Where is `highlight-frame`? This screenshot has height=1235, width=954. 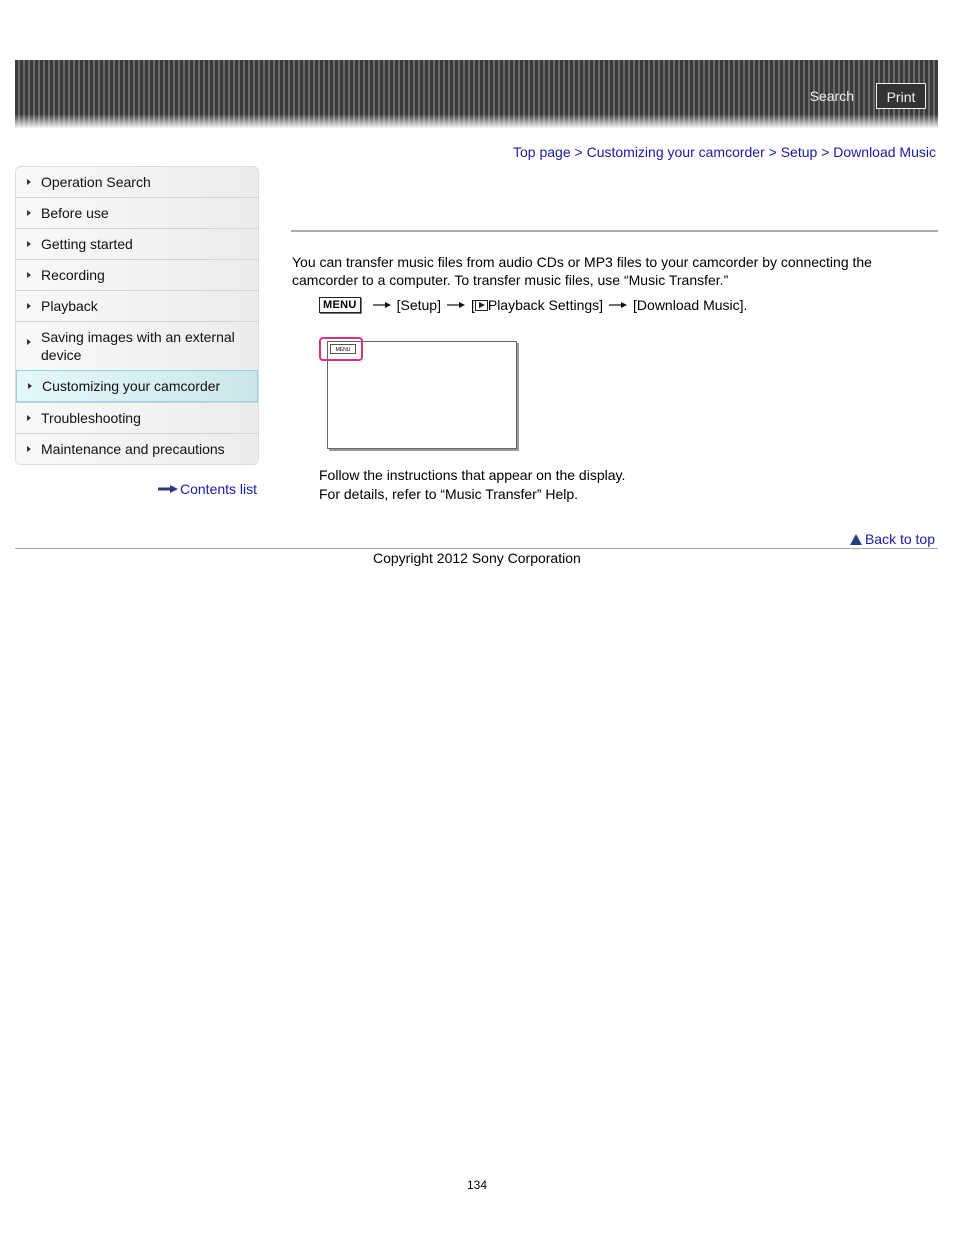
highlight-frame is located at coordinates (341, 349).